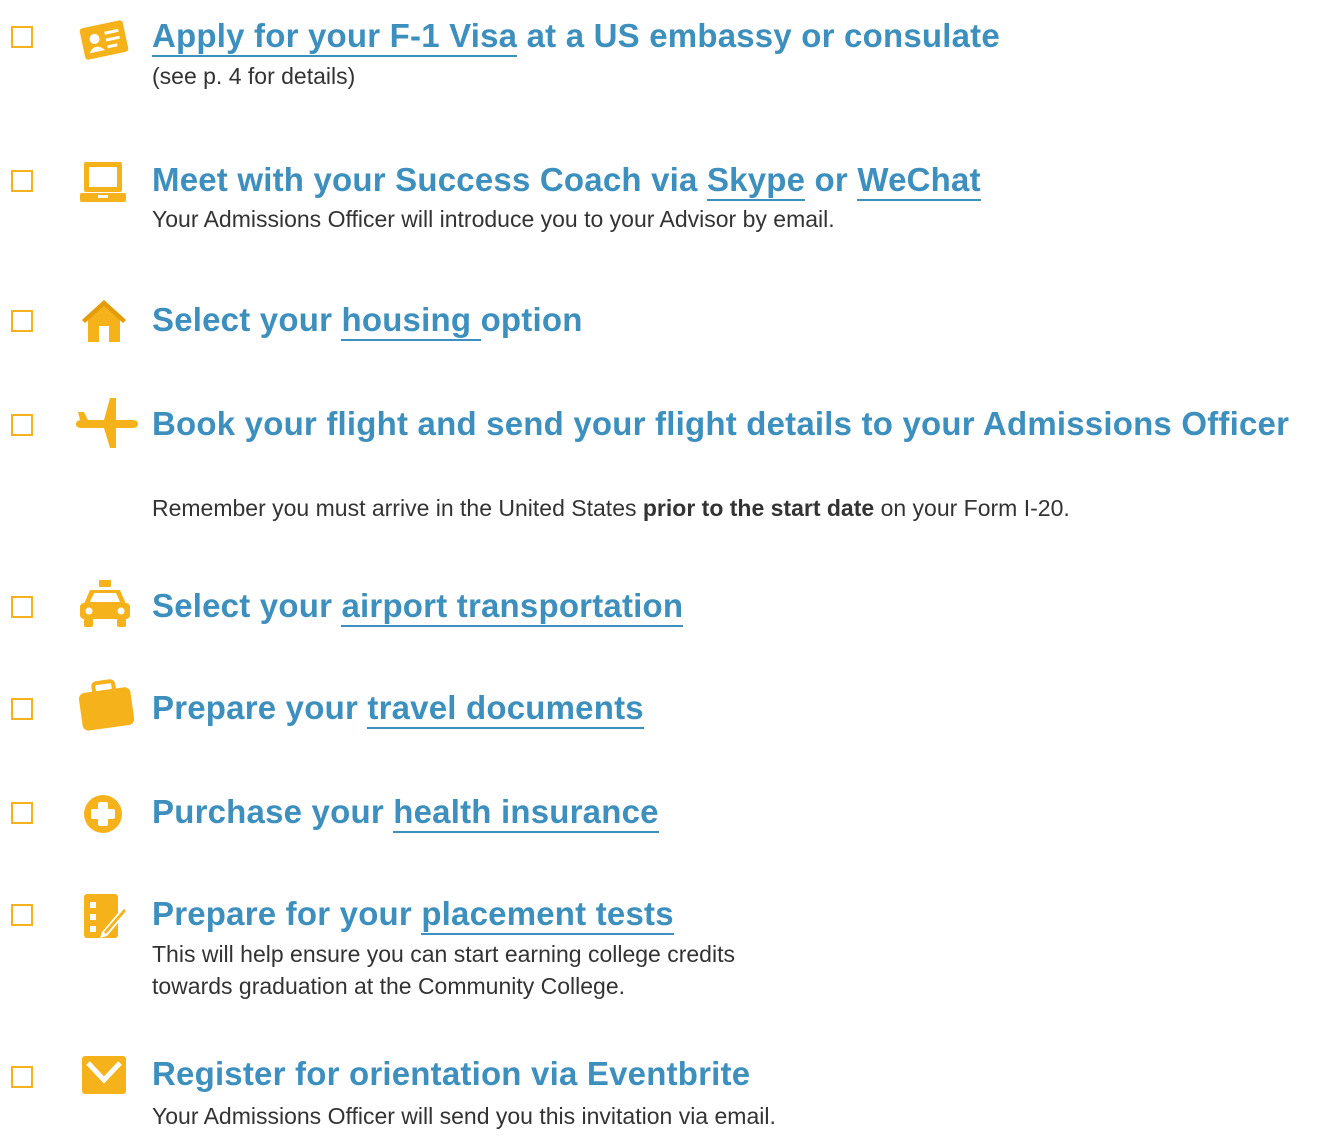 This screenshot has height=1145, width=1327. What do you see at coordinates (512, 607) in the screenshot?
I see `airport-transportation-link: airport transportation` at bounding box center [512, 607].